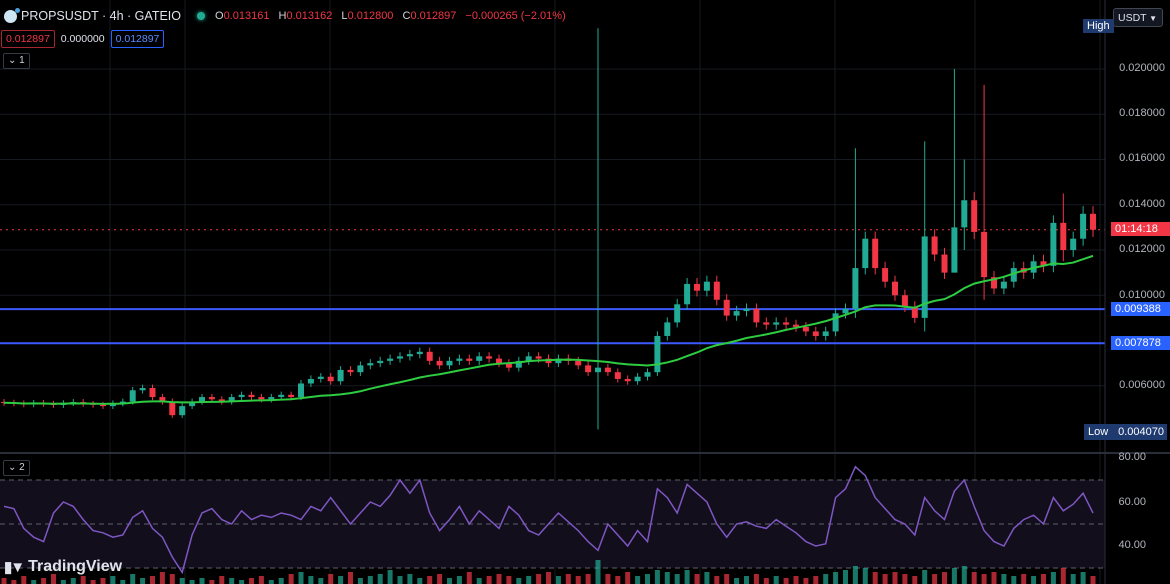 This screenshot has height=584, width=1170. I want to click on sell-price-button: 0.012897, so click(28, 39).